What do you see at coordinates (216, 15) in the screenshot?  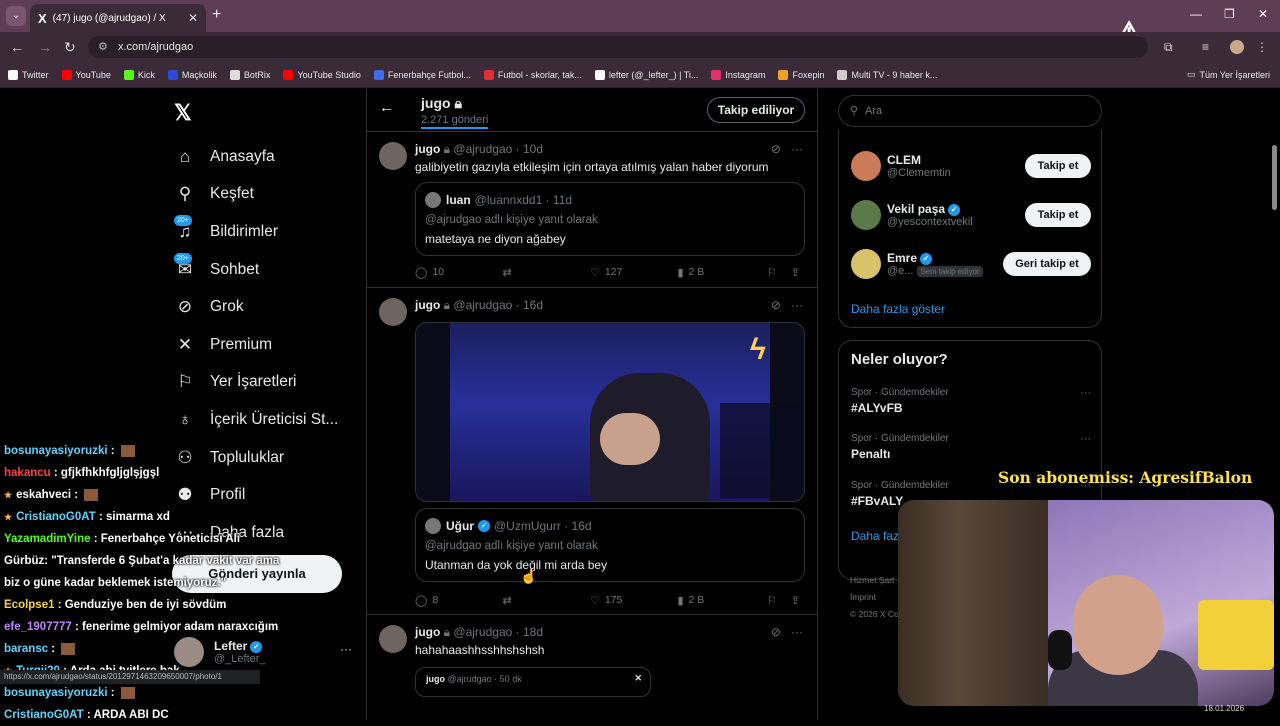 I see `new-tab-button: +` at bounding box center [216, 15].